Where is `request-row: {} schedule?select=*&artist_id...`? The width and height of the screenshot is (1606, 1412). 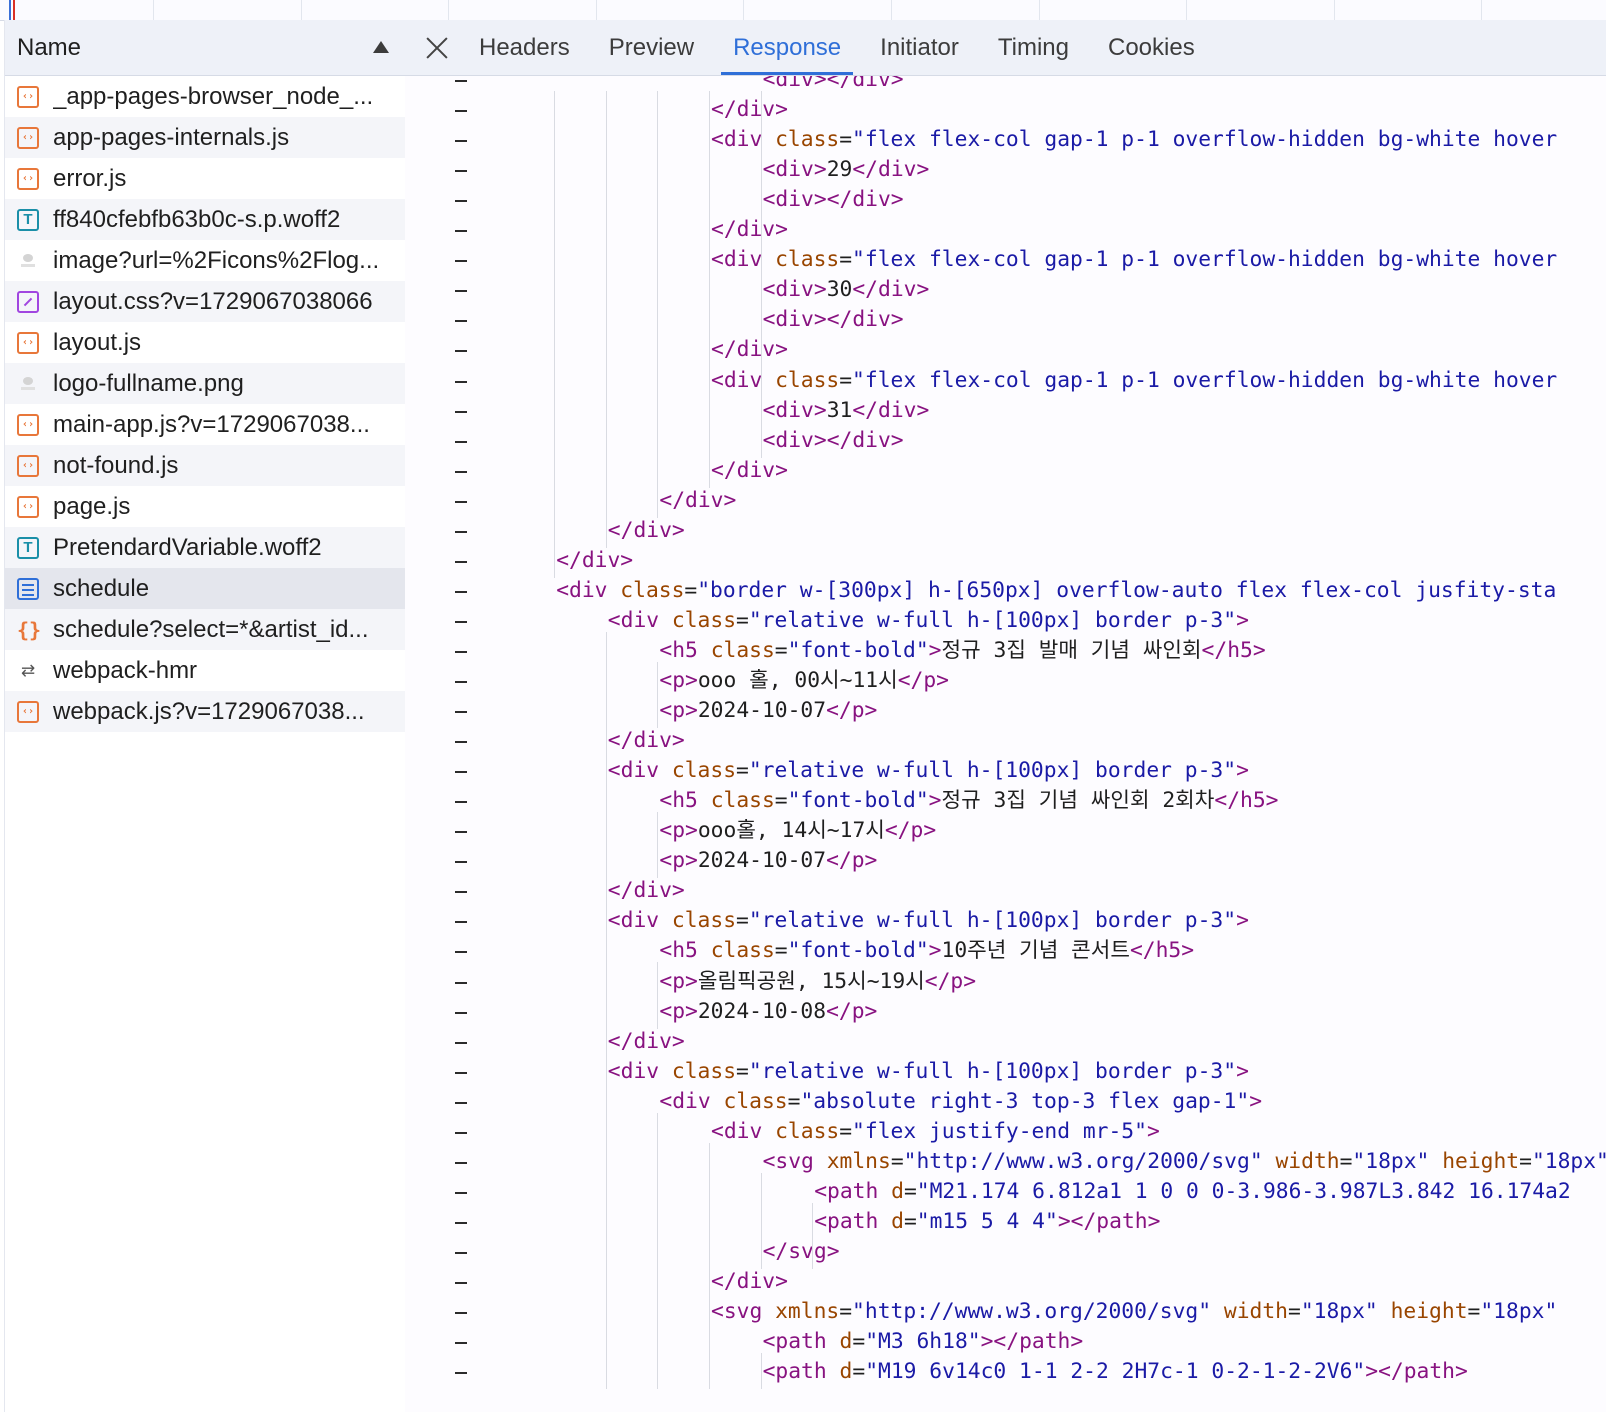 request-row: {} schedule?select=*&artist_id... is located at coordinates (205, 629).